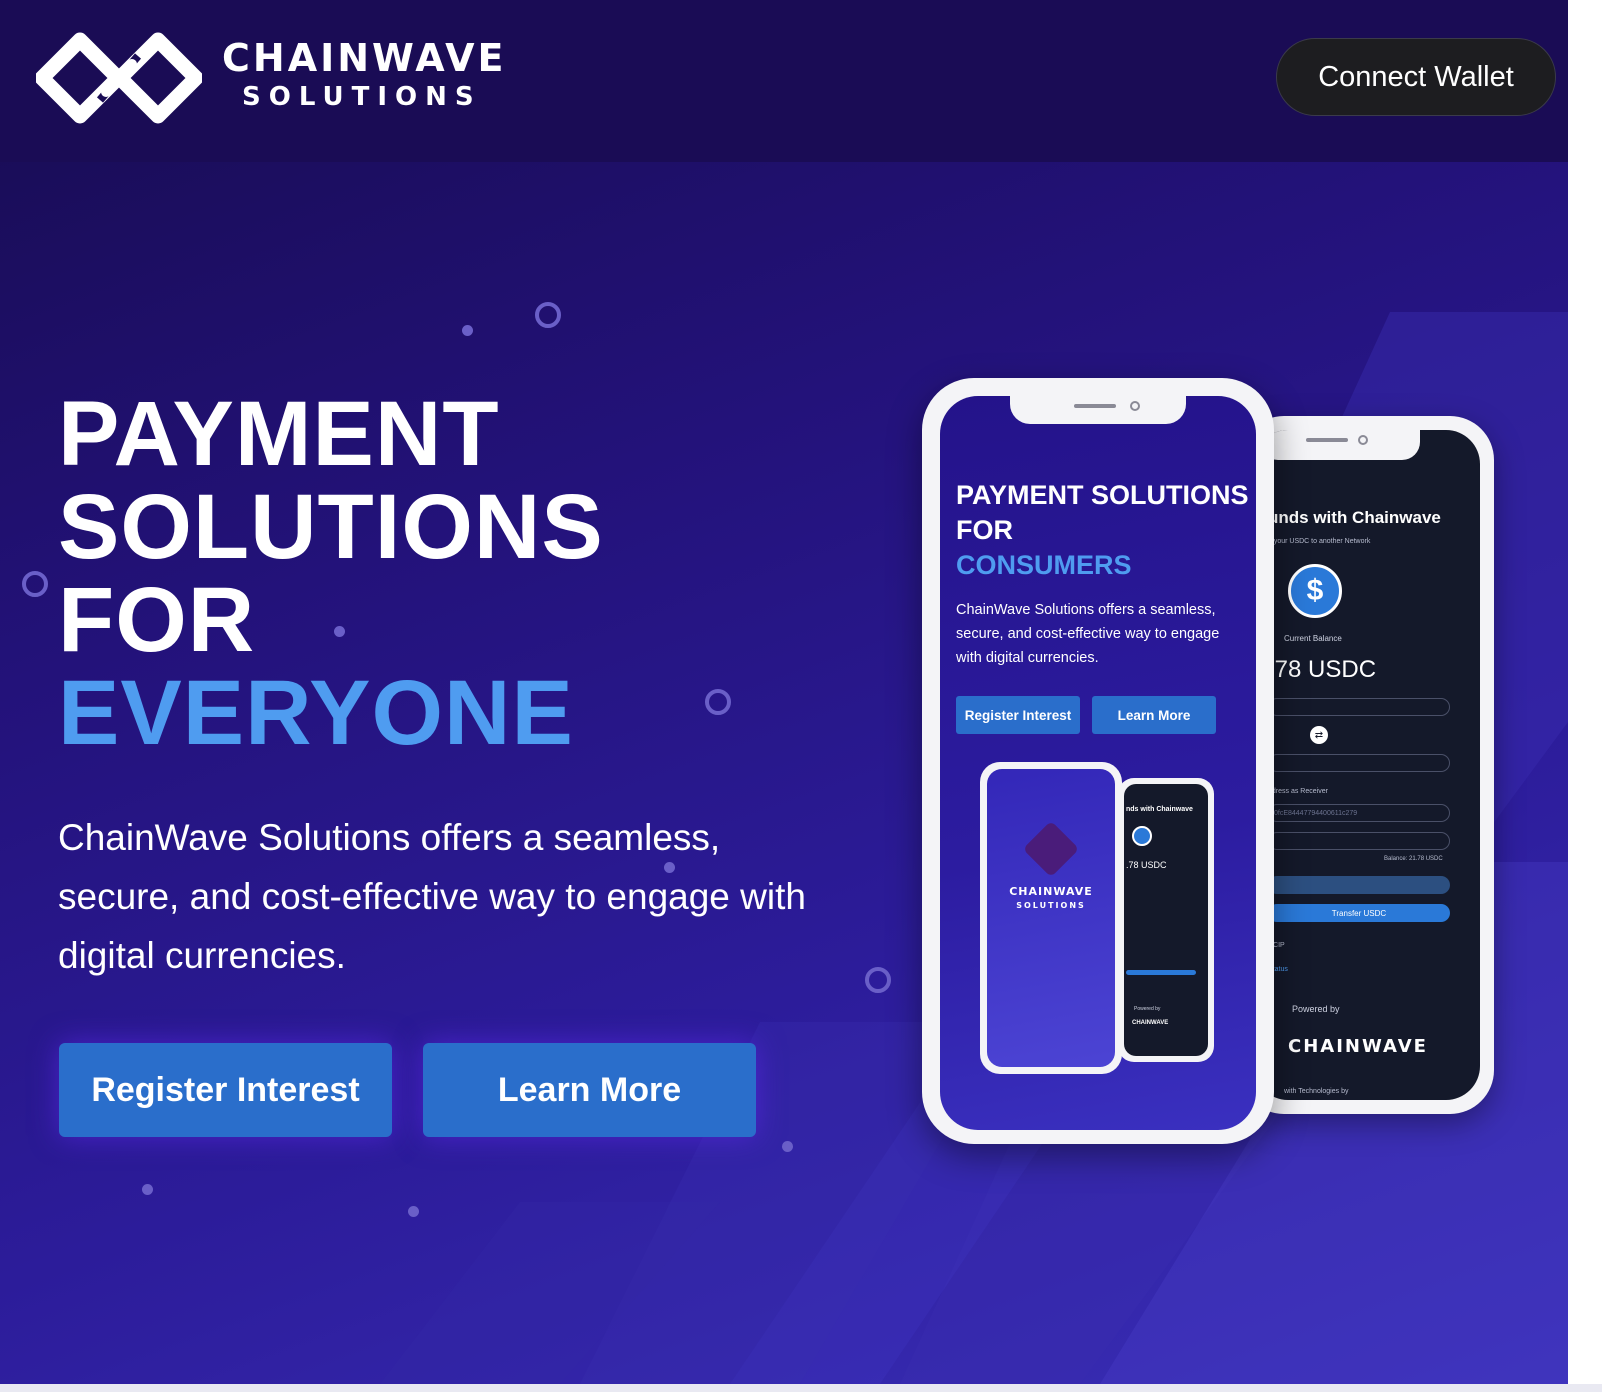  What do you see at coordinates (1146, 865) in the screenshot?
I see `mini-balance: .78 USDC` at bounding box center [1146, 865].